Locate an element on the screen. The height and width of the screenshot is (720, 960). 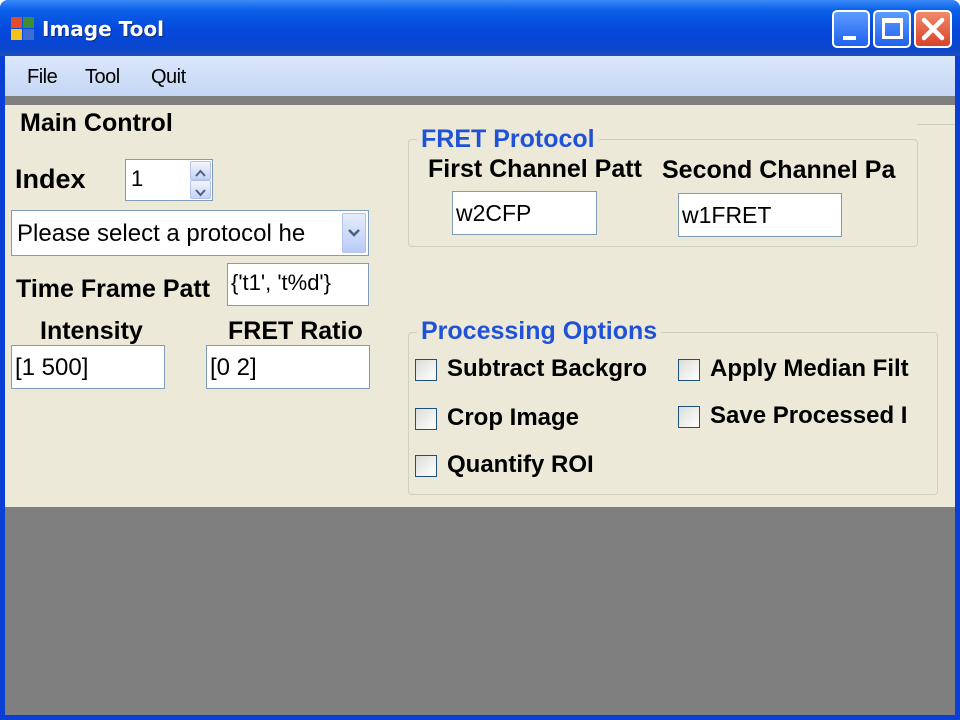
index-stepper: 1 is located at coordinates (169, 180).